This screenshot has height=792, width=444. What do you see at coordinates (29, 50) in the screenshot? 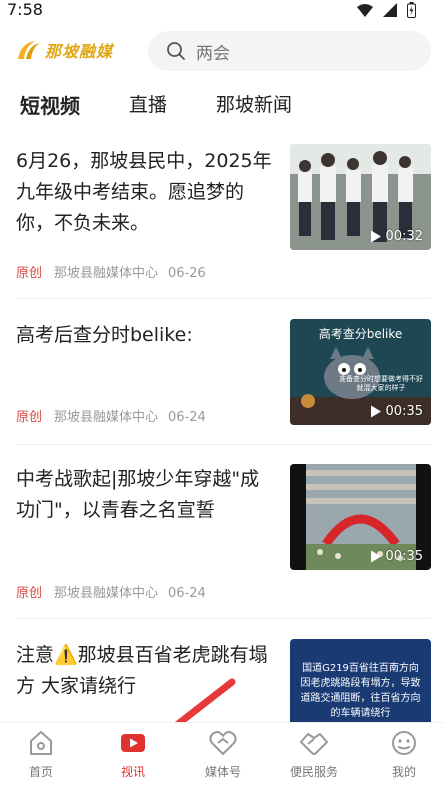
I see `logo-mark-icon` at bounding box center [29, 50].